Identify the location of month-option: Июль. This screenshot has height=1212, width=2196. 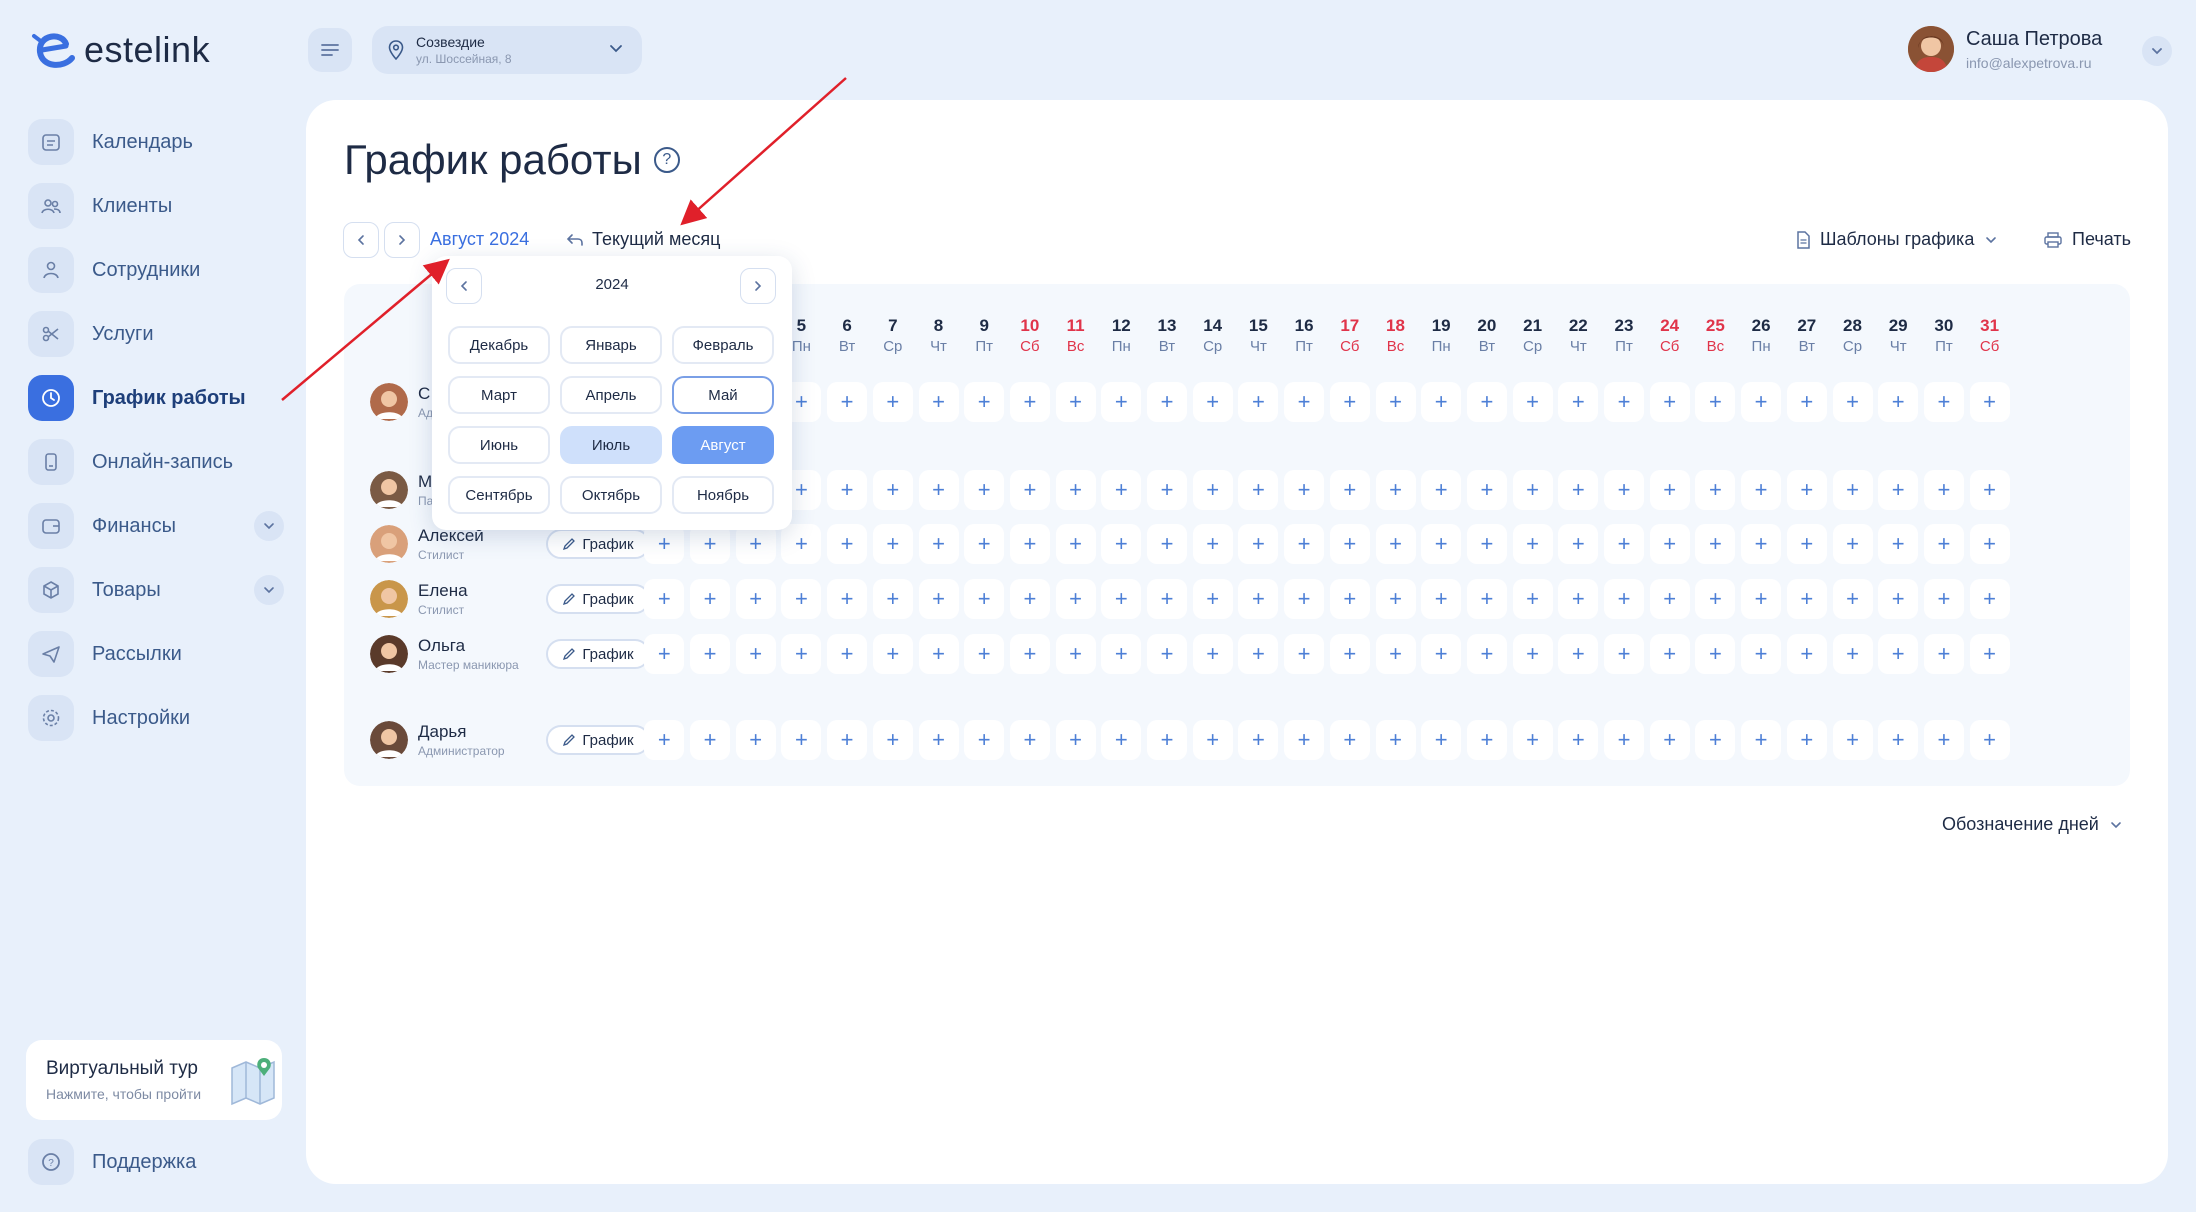
(611, 445).